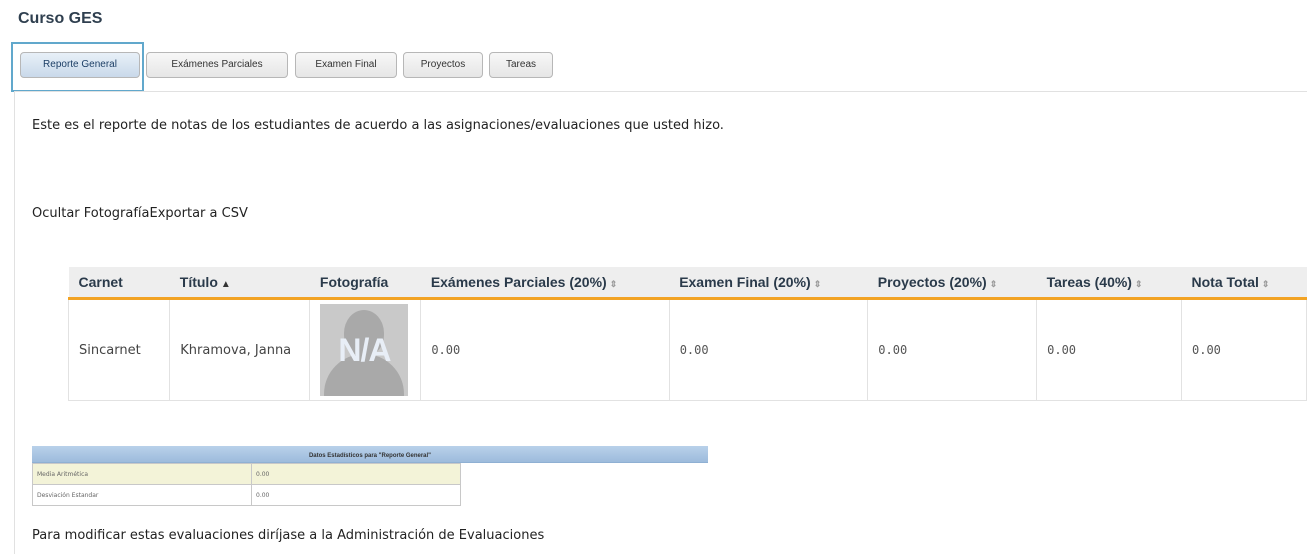 The width and height of the screenshot is (1307, 554). Describe the element at coordinates (346, 65) in the screenshot. I see `tab-examen-final: Examen Final` at that location.